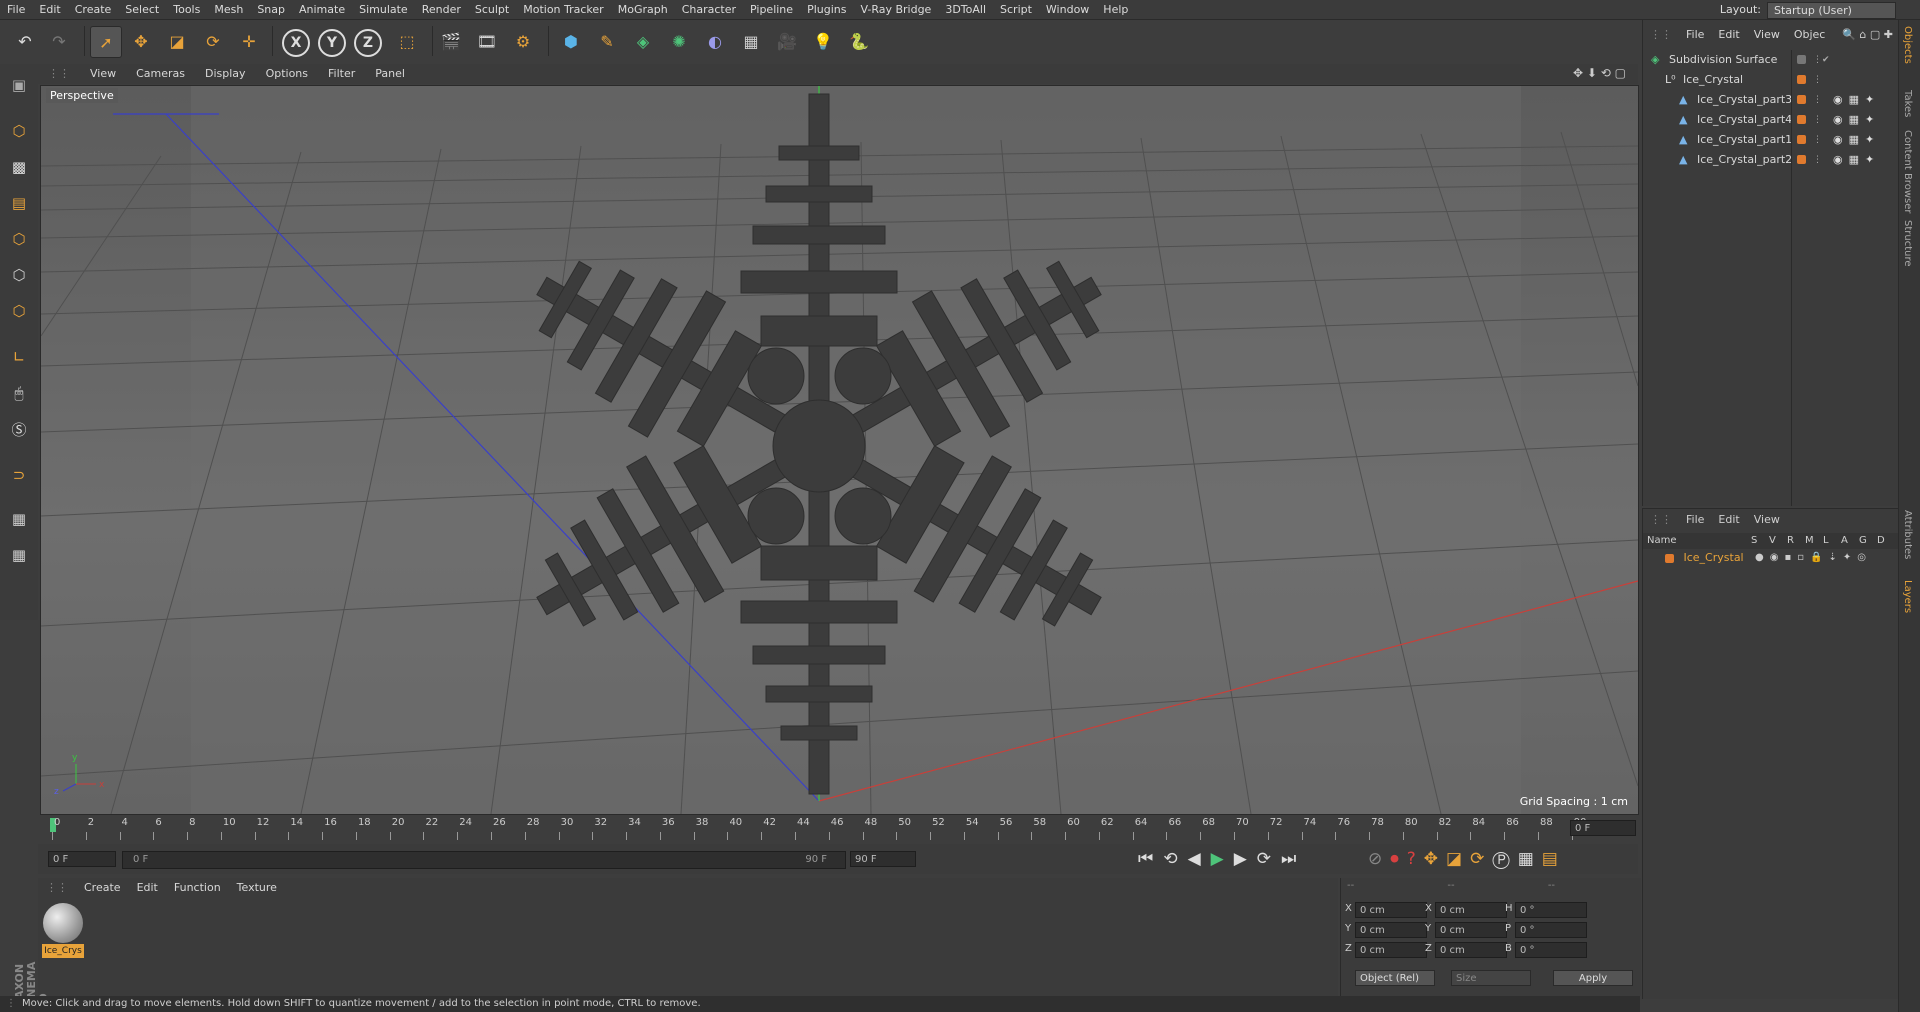 The height and width of the screenshot is (1012, 1920). What do you see at coordinates (19, 275) in the screenshot?
I see `edges-mode-icon: ⬡` at bounding box center [19, 275].